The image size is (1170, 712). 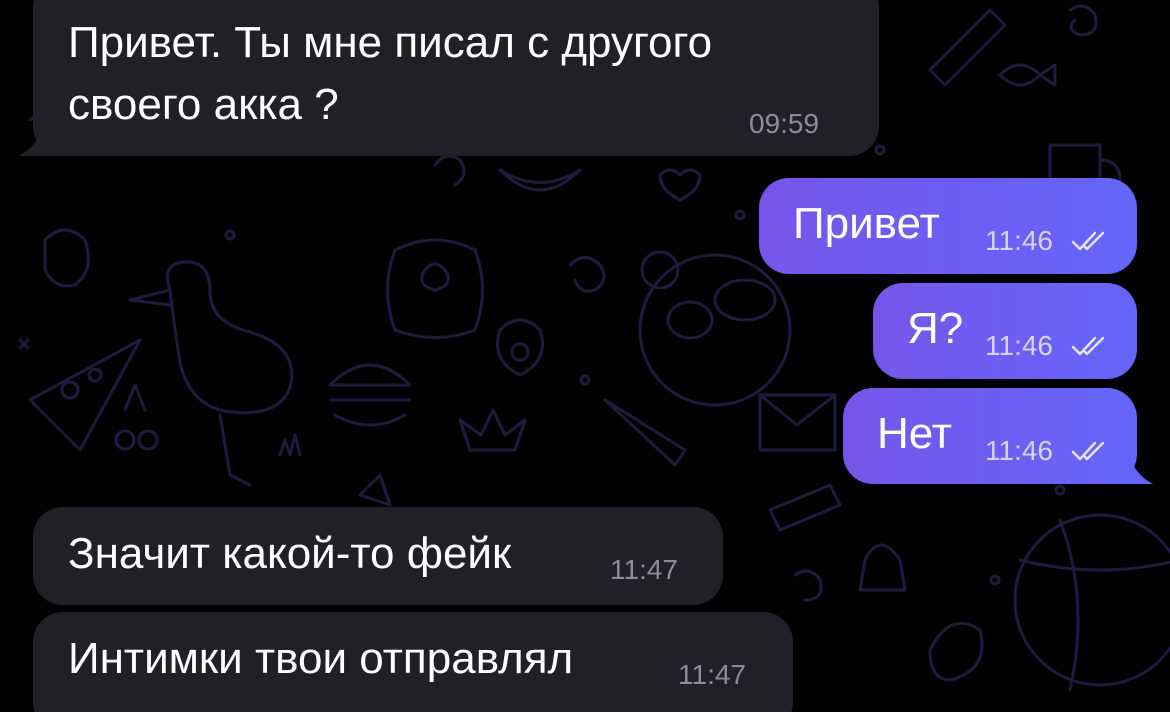 I want to click on outgoing-message-bubble: Привет 11:46, so click(x=948, y=226).